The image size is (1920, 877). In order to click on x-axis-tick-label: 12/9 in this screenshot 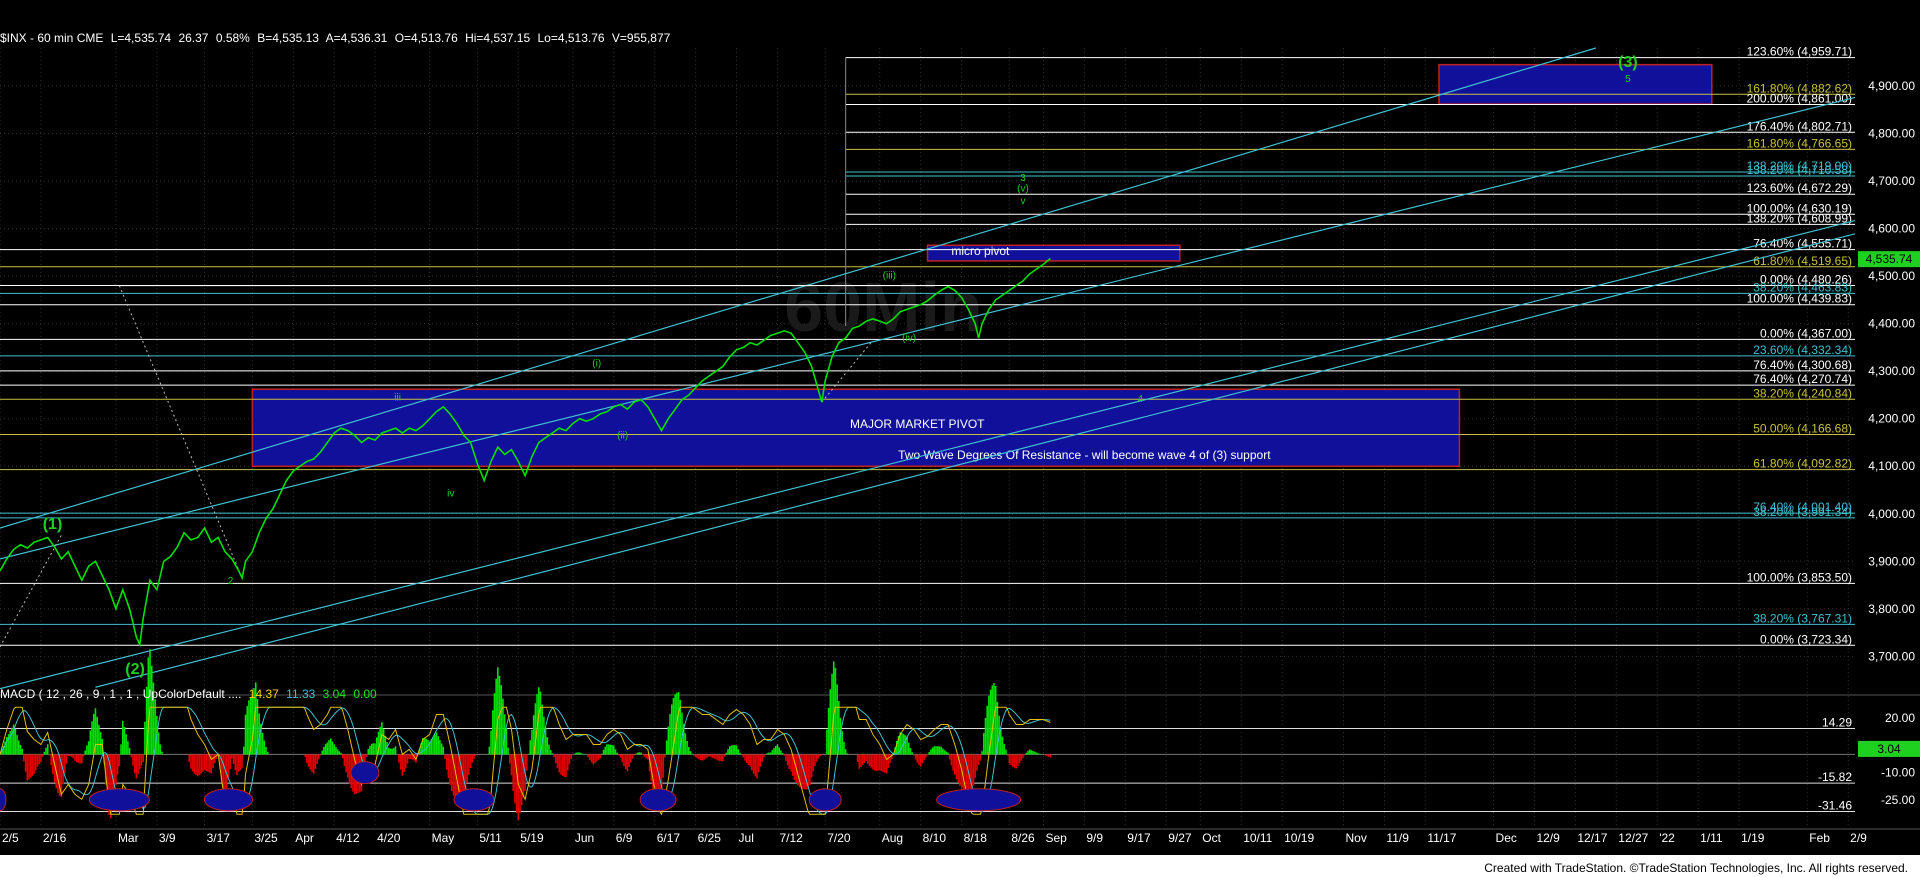, I will do `click(1548, 838)`.